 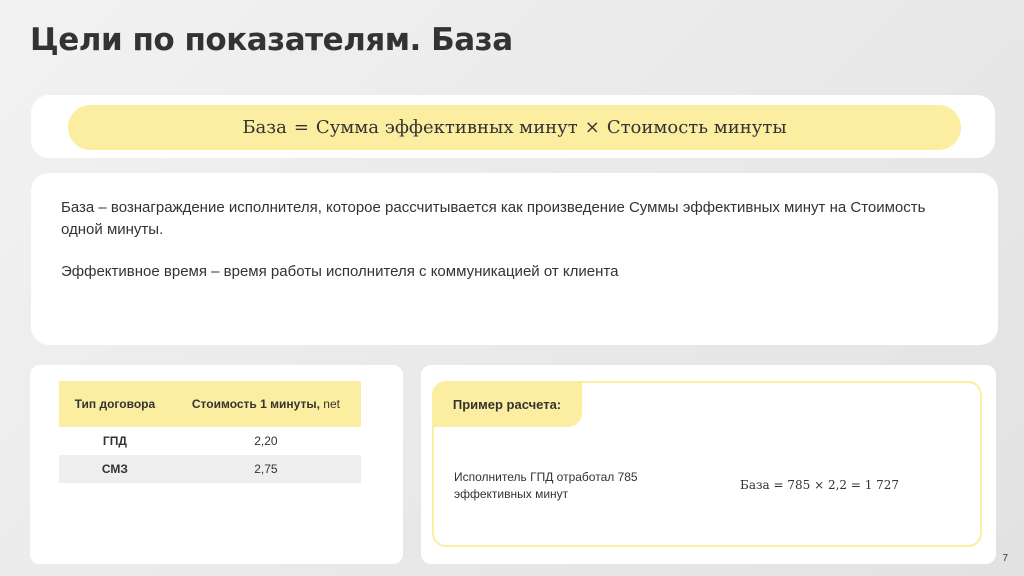 What do you see at coordinates (820, 485) in the screenshot?
I see `example-formula: База = 785 × 2,2 = 1 727` at bounding box center [820, 485].